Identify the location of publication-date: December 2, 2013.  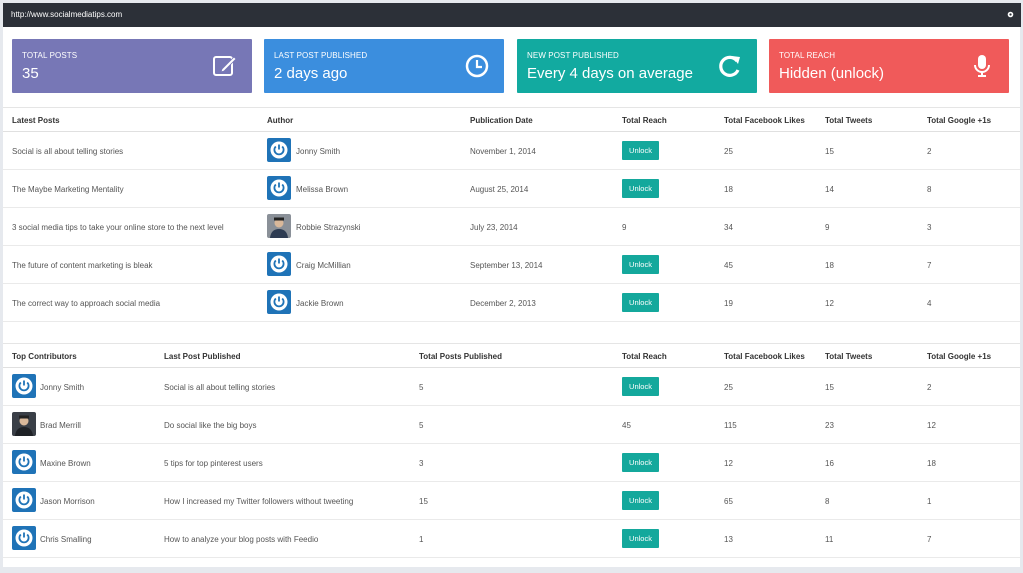
(503, 303).